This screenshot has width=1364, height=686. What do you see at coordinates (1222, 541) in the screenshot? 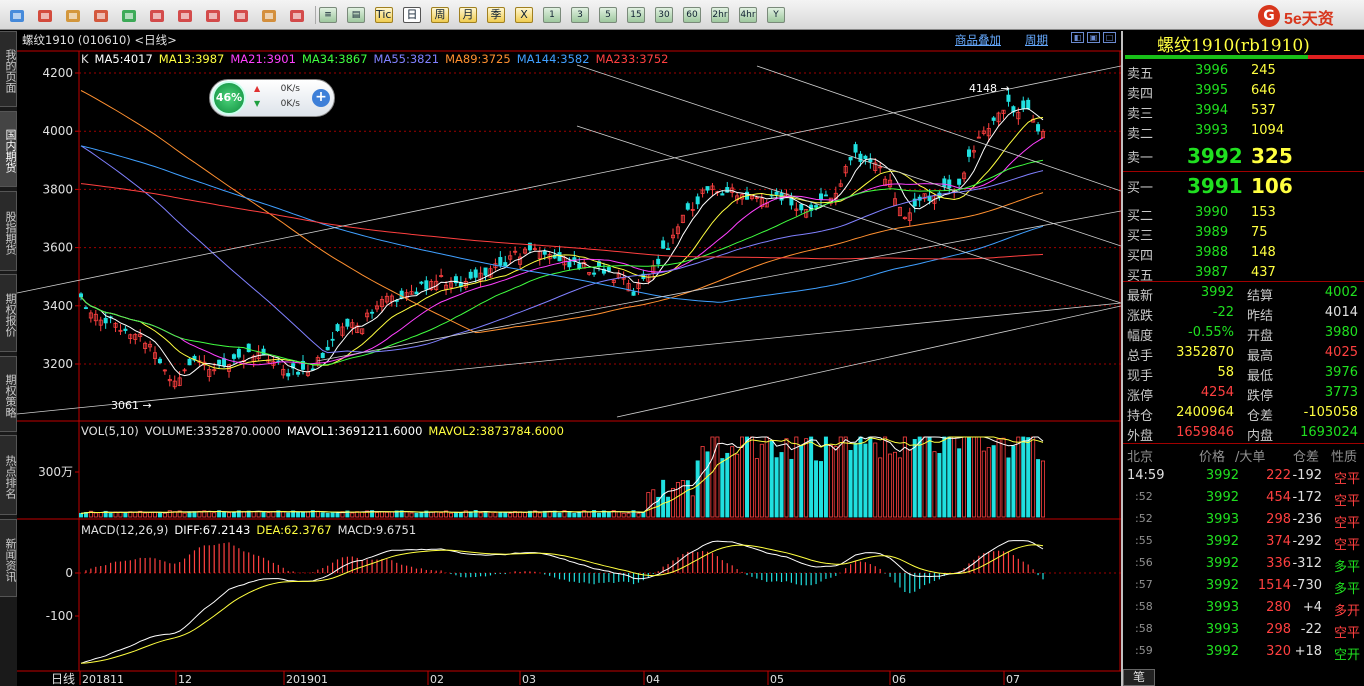
I see `trade-price: 3992` at bounding box center [1222, 541].